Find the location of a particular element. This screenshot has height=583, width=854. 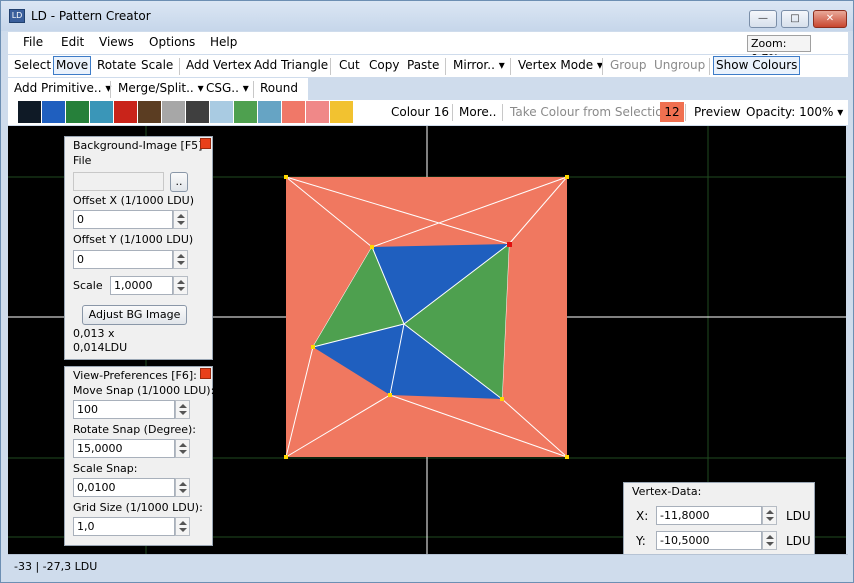

vertex-x-unit: LDU is located at coordinates (798, 516).